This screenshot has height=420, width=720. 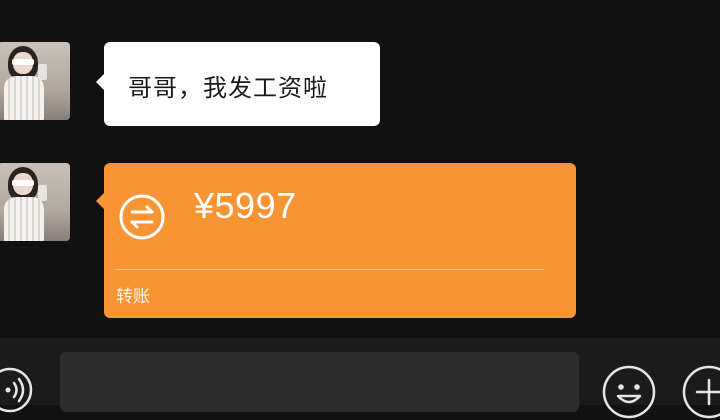 I want to click on transfer-label: 转账, so click(x=133, y=297).